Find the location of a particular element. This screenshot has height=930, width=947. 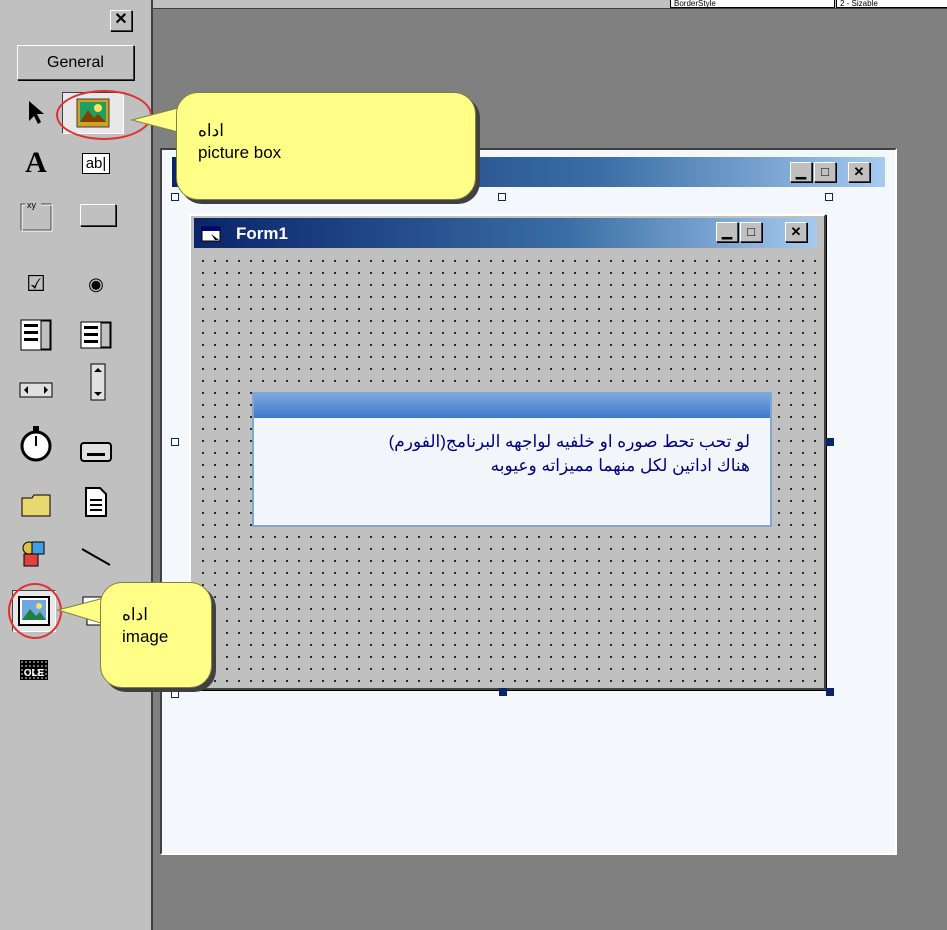

line-icon is located at coordinates (96, 557).